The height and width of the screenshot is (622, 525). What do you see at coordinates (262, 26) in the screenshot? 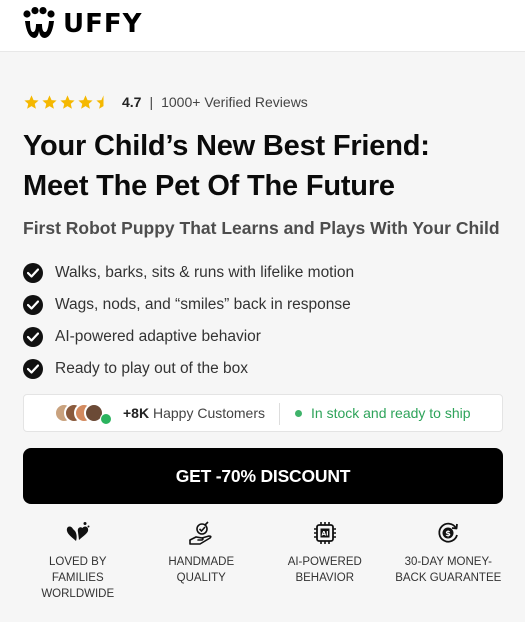
I see `site-header: UFFY` at bounding box center [262, 26].